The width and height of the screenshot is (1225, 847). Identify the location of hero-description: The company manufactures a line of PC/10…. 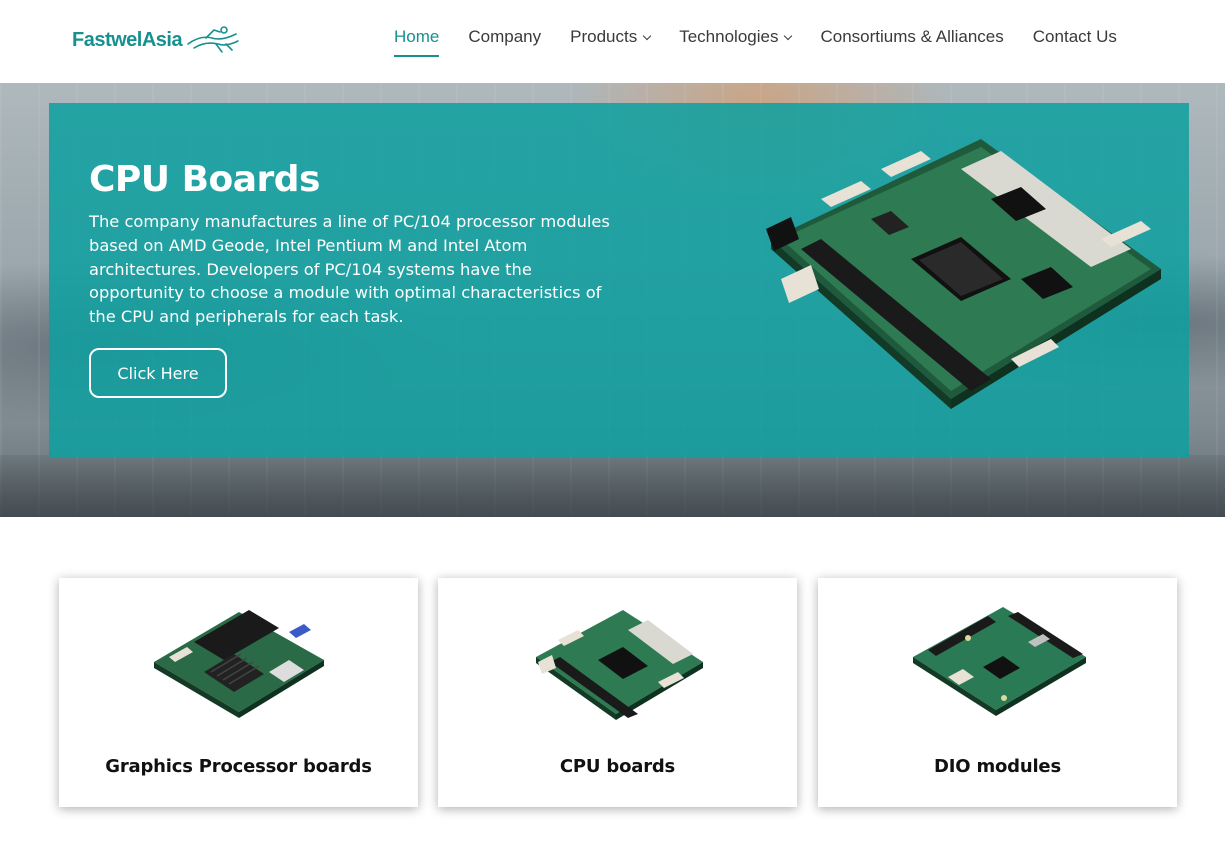
(349, 269).